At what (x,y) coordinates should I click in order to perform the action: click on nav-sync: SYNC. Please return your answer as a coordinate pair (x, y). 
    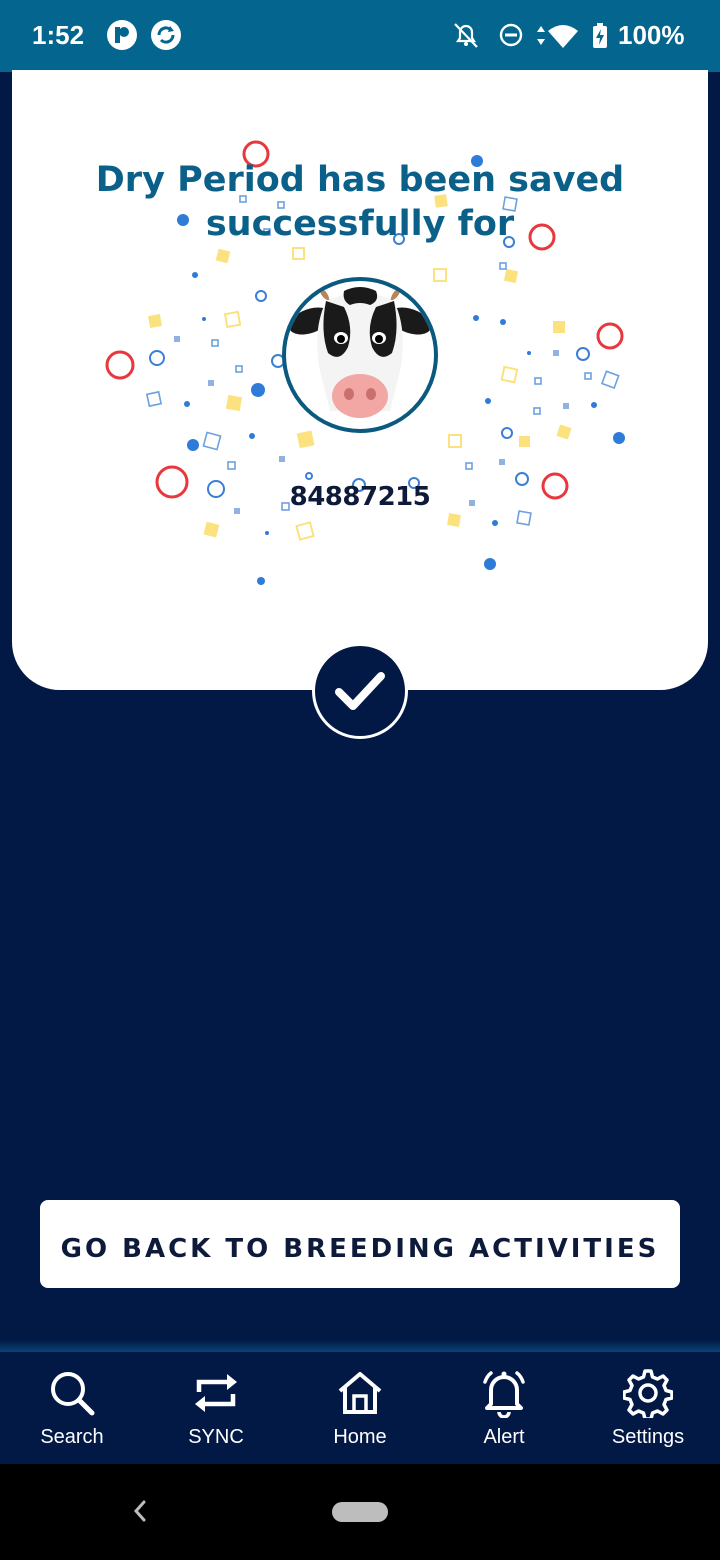
    Looking at the image, I should click on (216, 1408).